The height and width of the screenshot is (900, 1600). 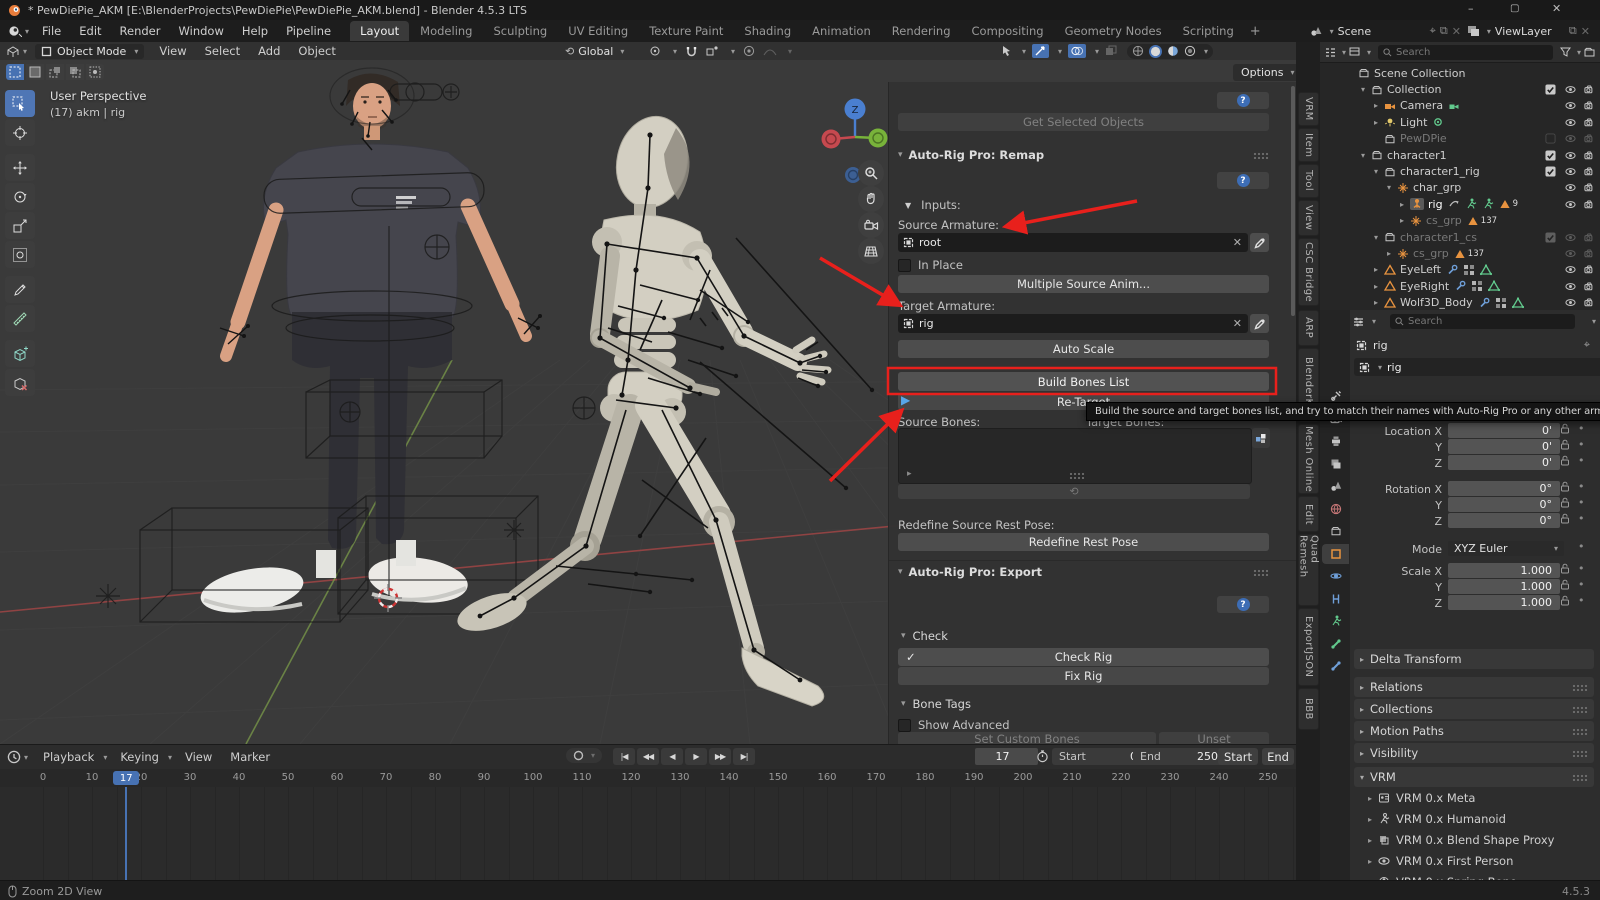 I want to click on viewport-menu-view: View, so click(x=172, y=51).